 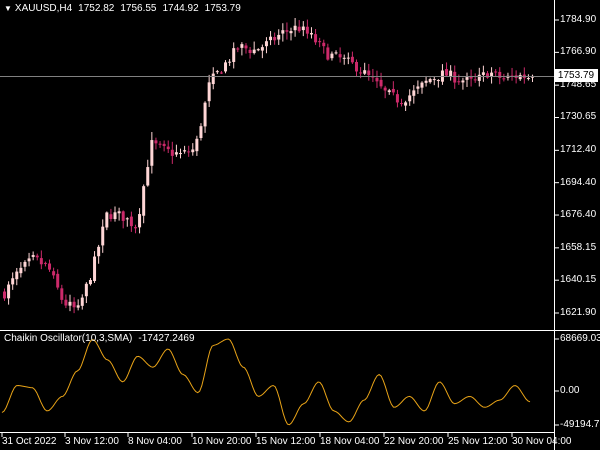 What do you see at coordinates (578, 182) in the screenshot?
I see `price-label: 1694.40` at bounding box center [578, 182].